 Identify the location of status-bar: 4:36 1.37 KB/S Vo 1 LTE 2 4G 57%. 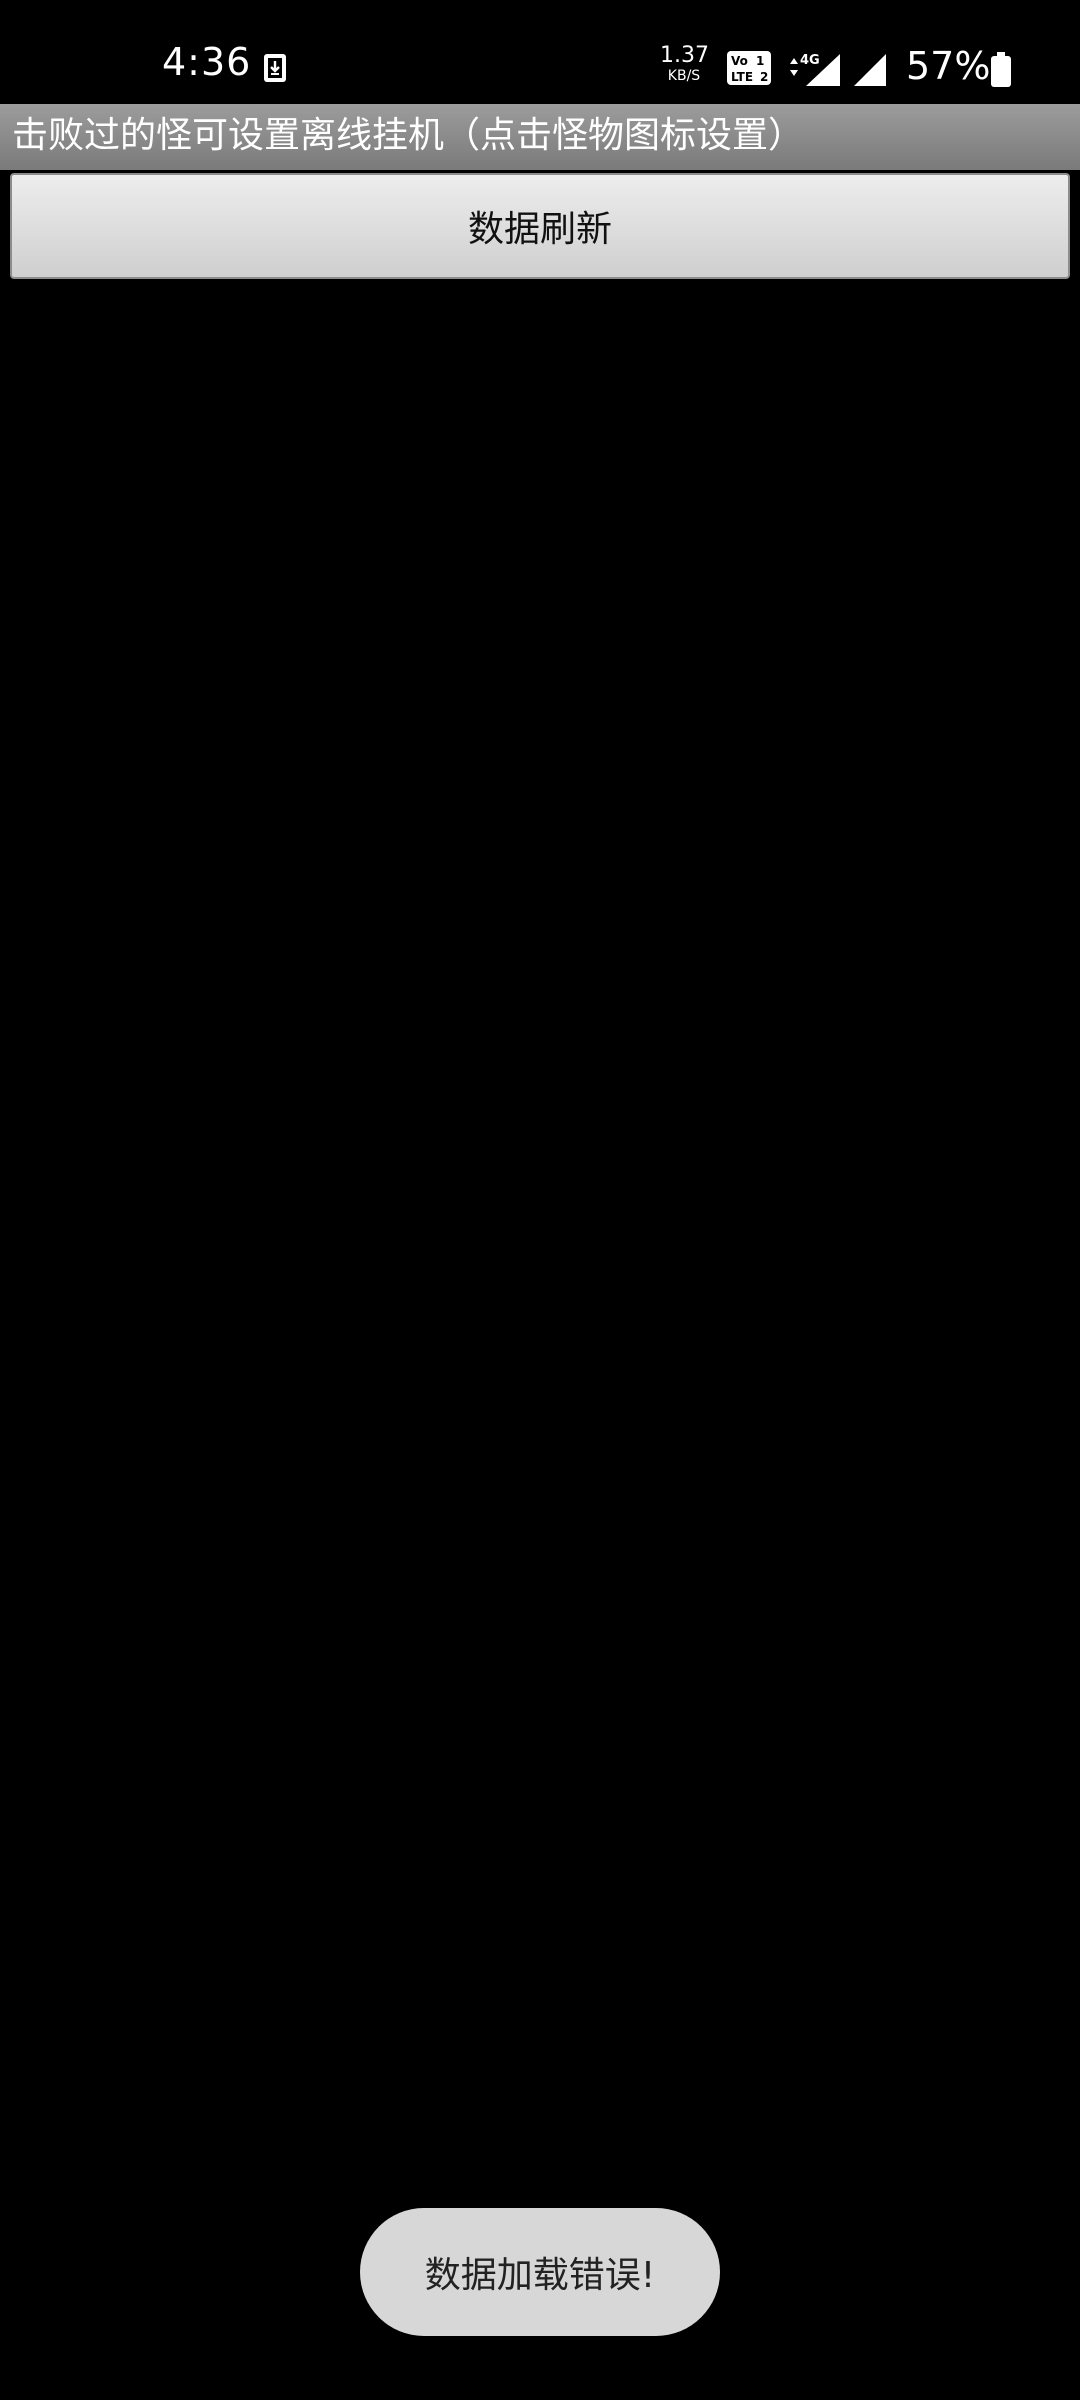
(540, 52).